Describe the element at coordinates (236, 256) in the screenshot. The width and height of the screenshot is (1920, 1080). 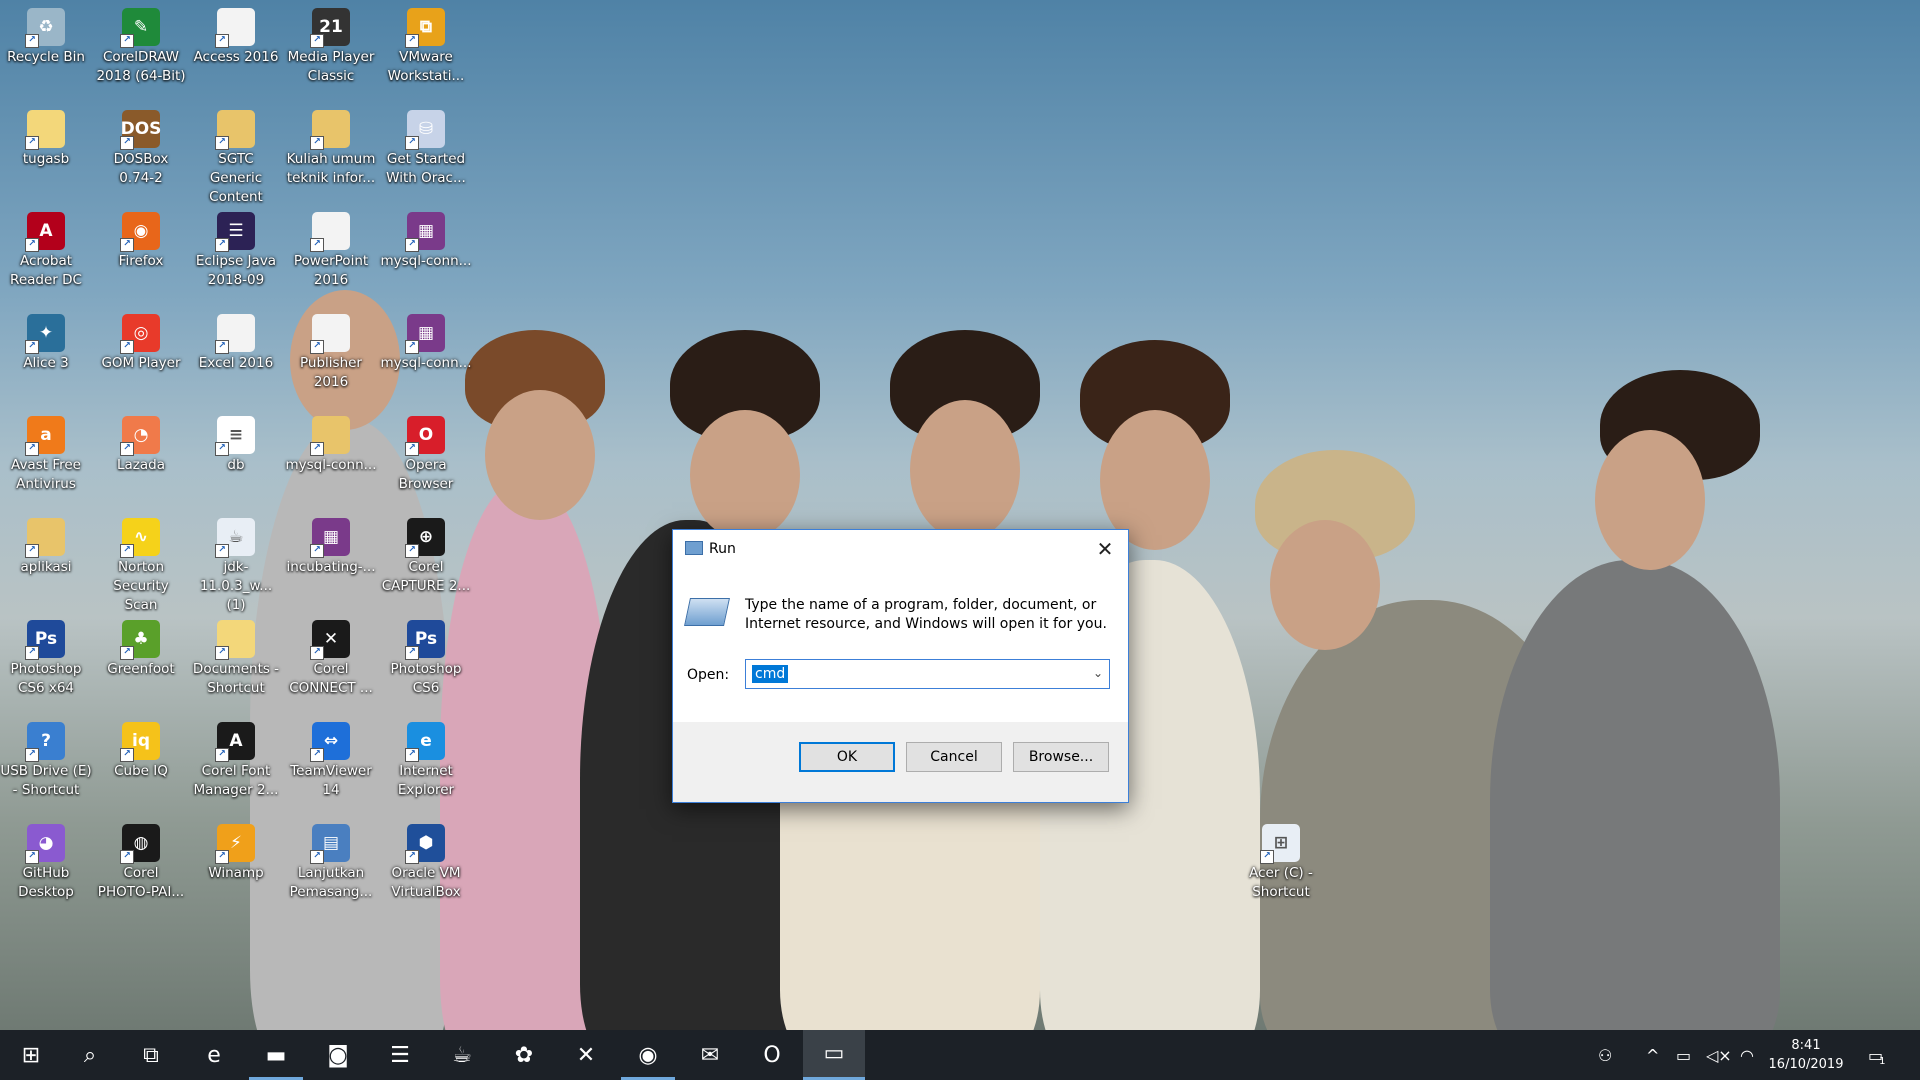
I see `desktop-icon: ☰ ↗ Eclipse Java 2018-09` at that location.